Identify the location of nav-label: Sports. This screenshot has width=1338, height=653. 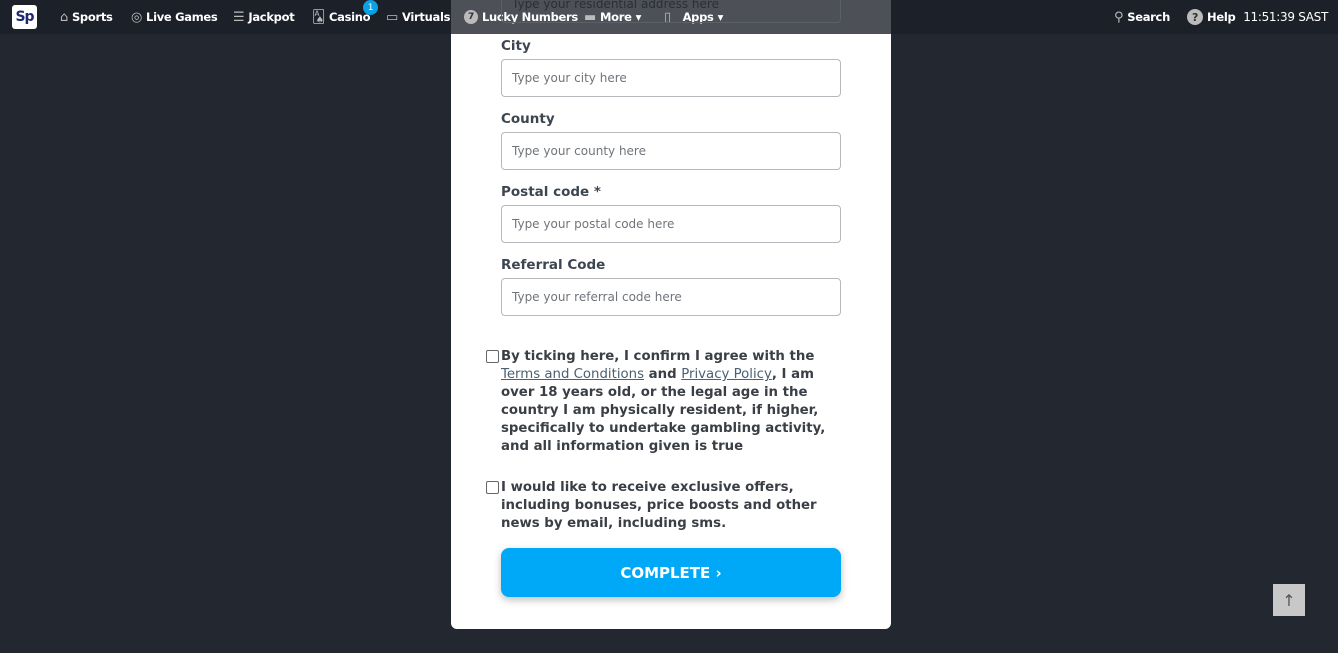
(92, 17).